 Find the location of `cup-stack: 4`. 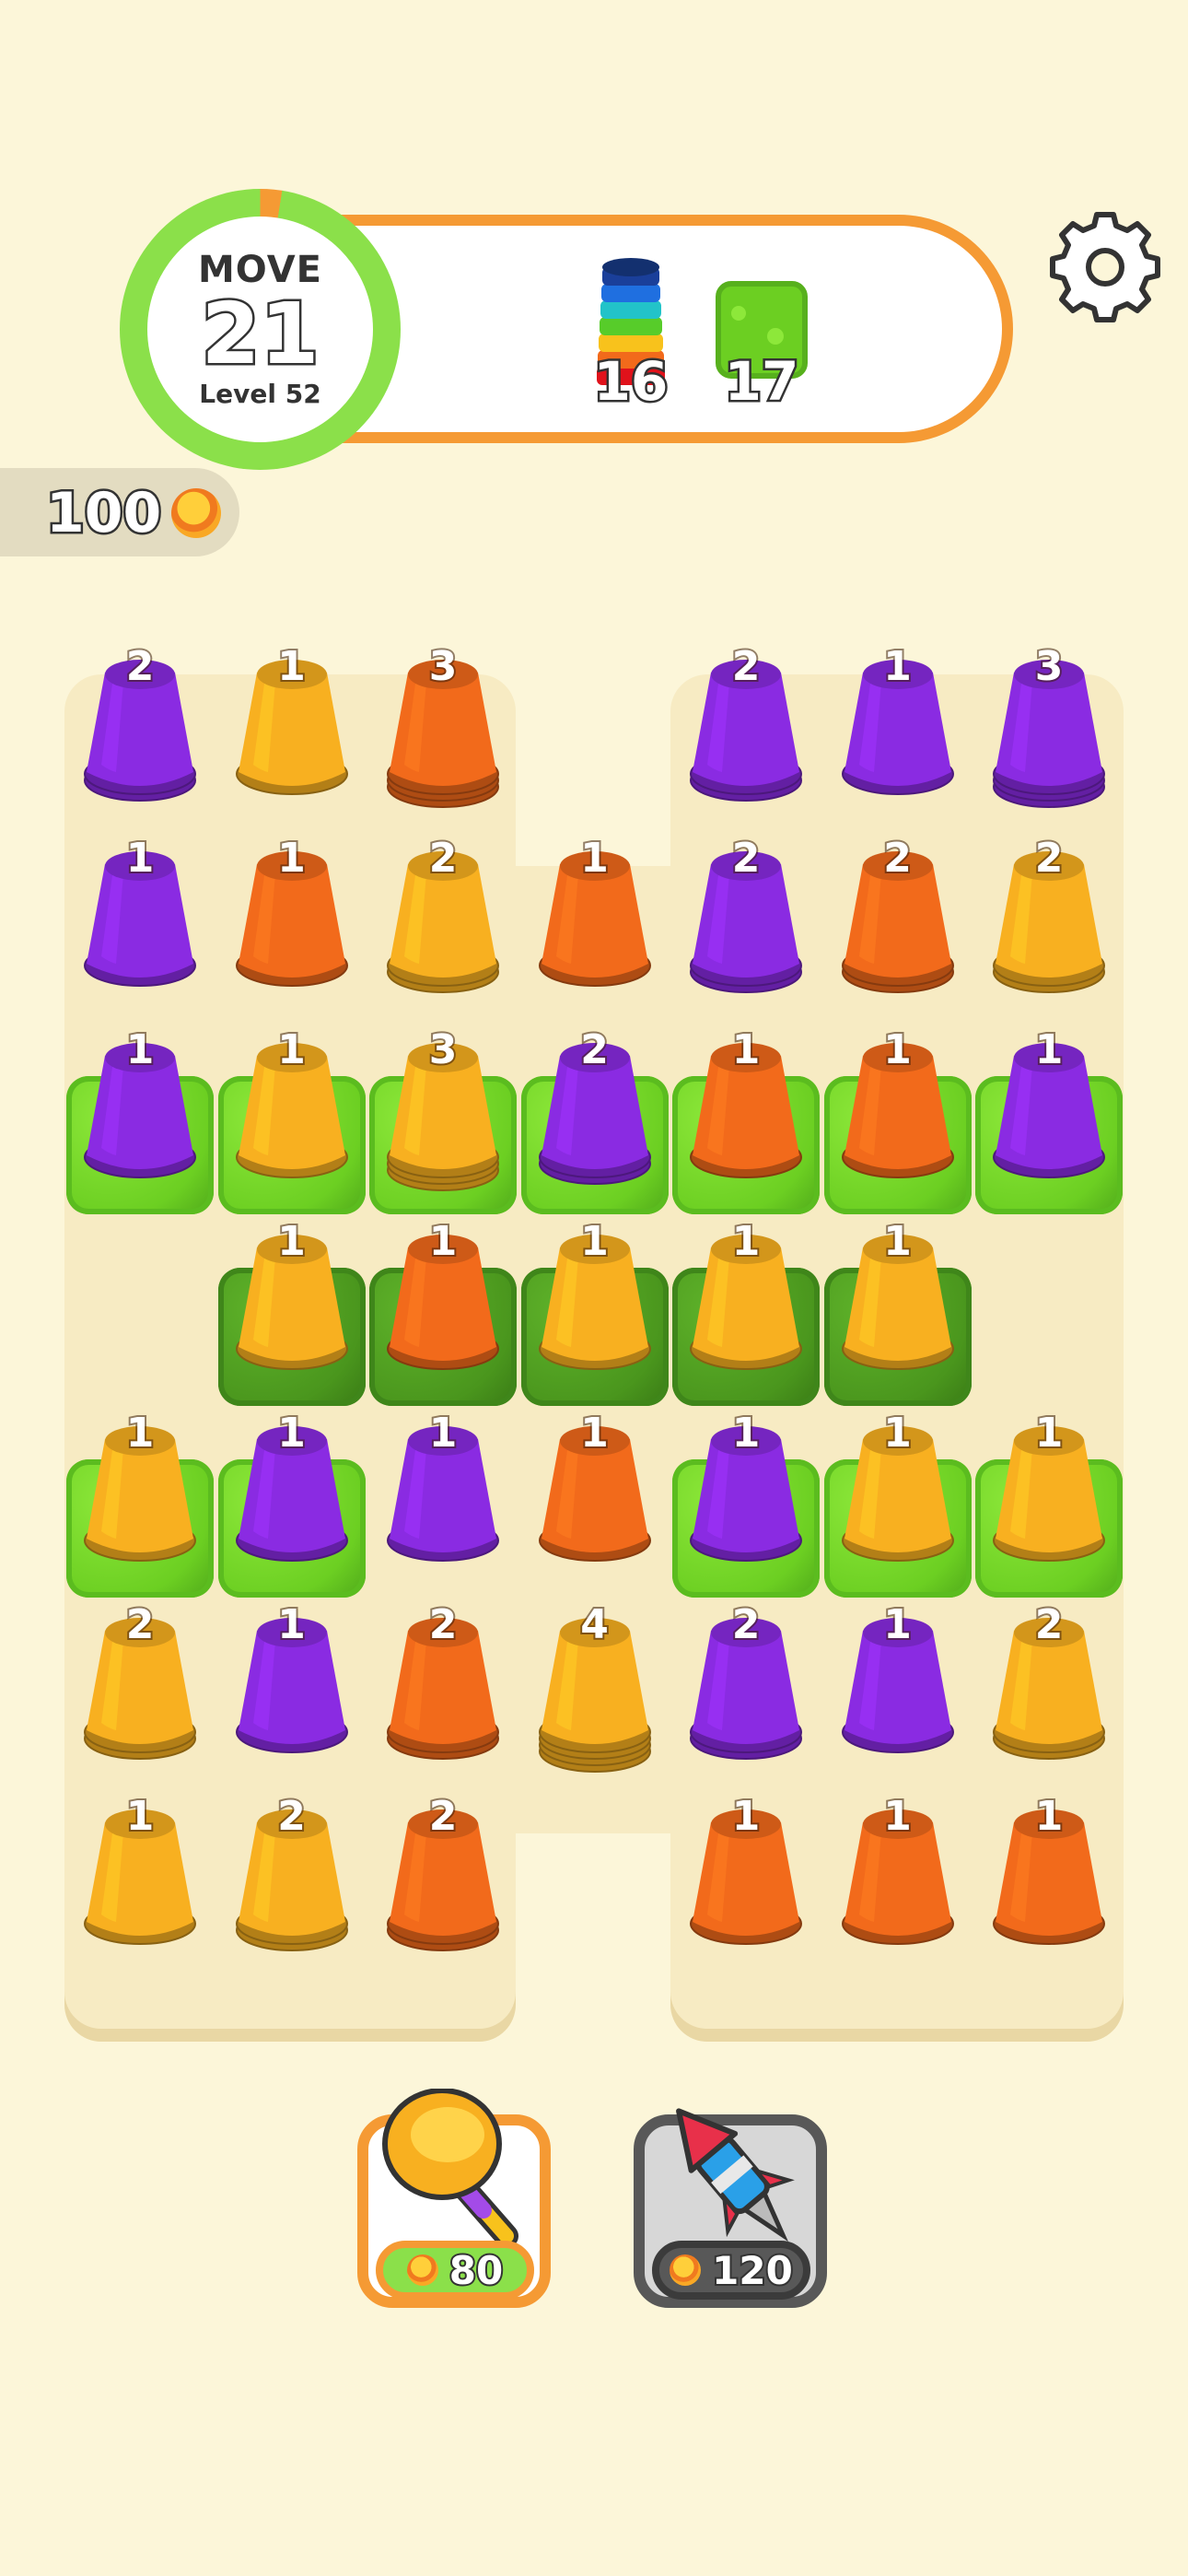

cup-stack: 4 is located at coordinates (594, 1690).